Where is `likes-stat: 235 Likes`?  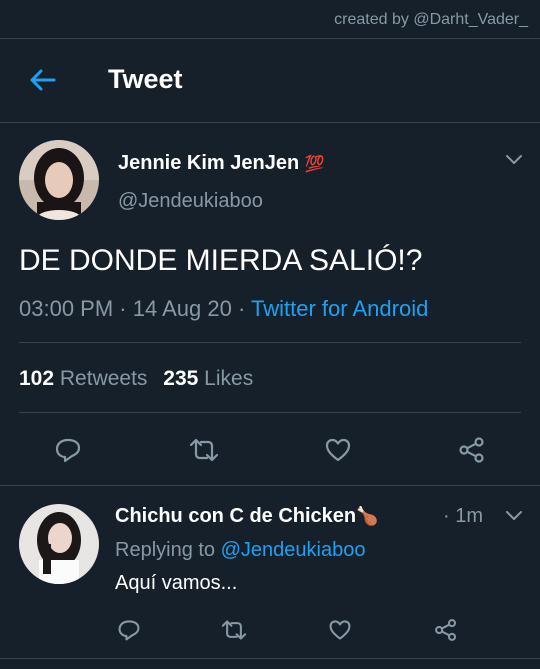 likes-stat: 235 Likes is located at coordinates (208, 378).